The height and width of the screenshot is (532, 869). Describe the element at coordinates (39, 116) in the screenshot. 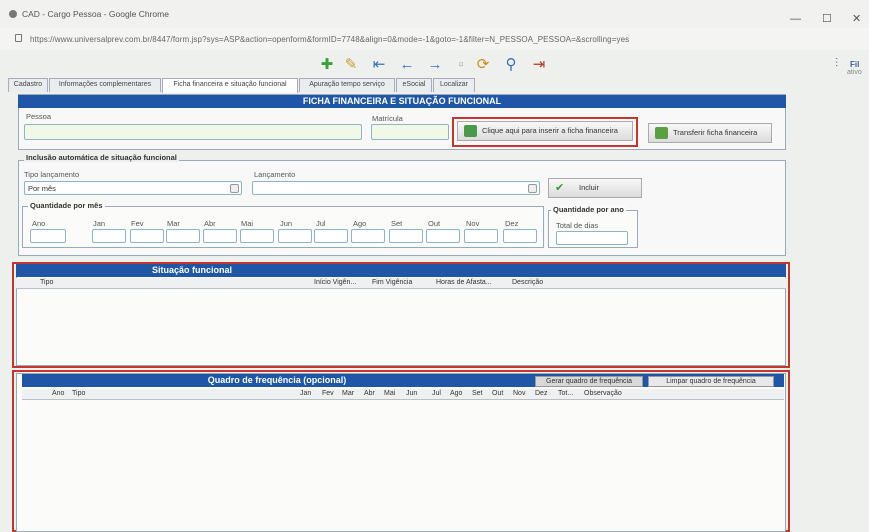

I see `pessoa-label: Pessoa` at that location.